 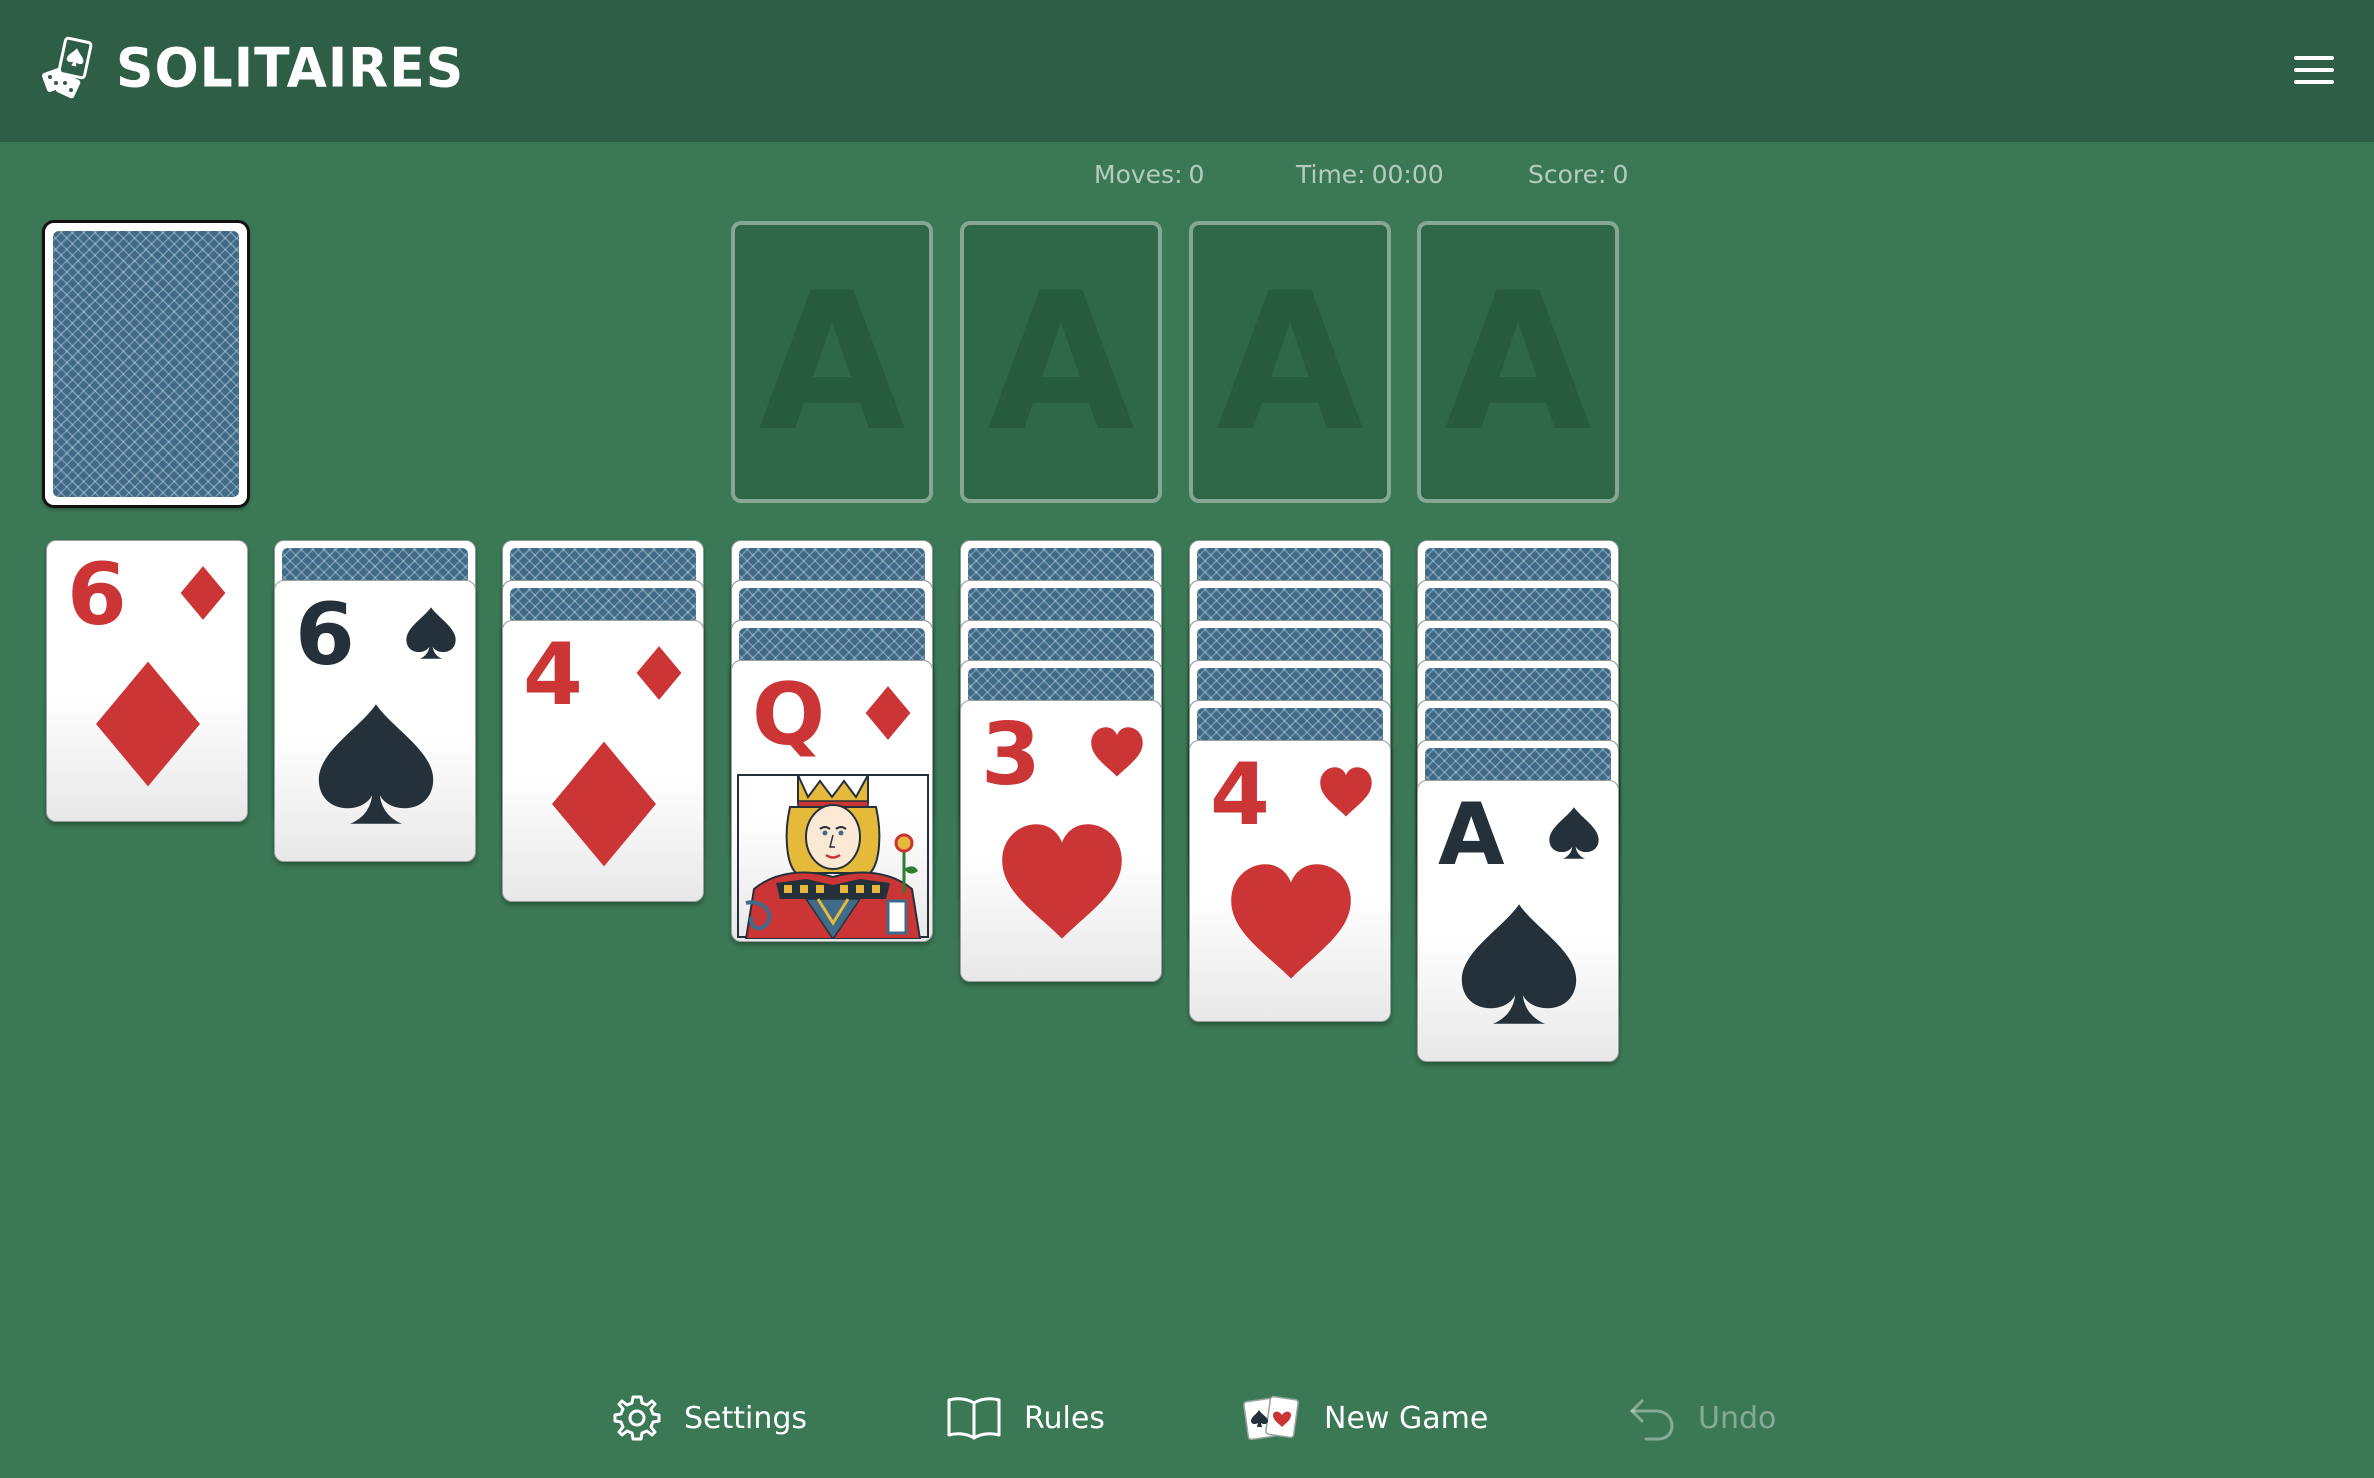 I want to click on time-counter: Time: 00:00, so click(x=1370, y=175).